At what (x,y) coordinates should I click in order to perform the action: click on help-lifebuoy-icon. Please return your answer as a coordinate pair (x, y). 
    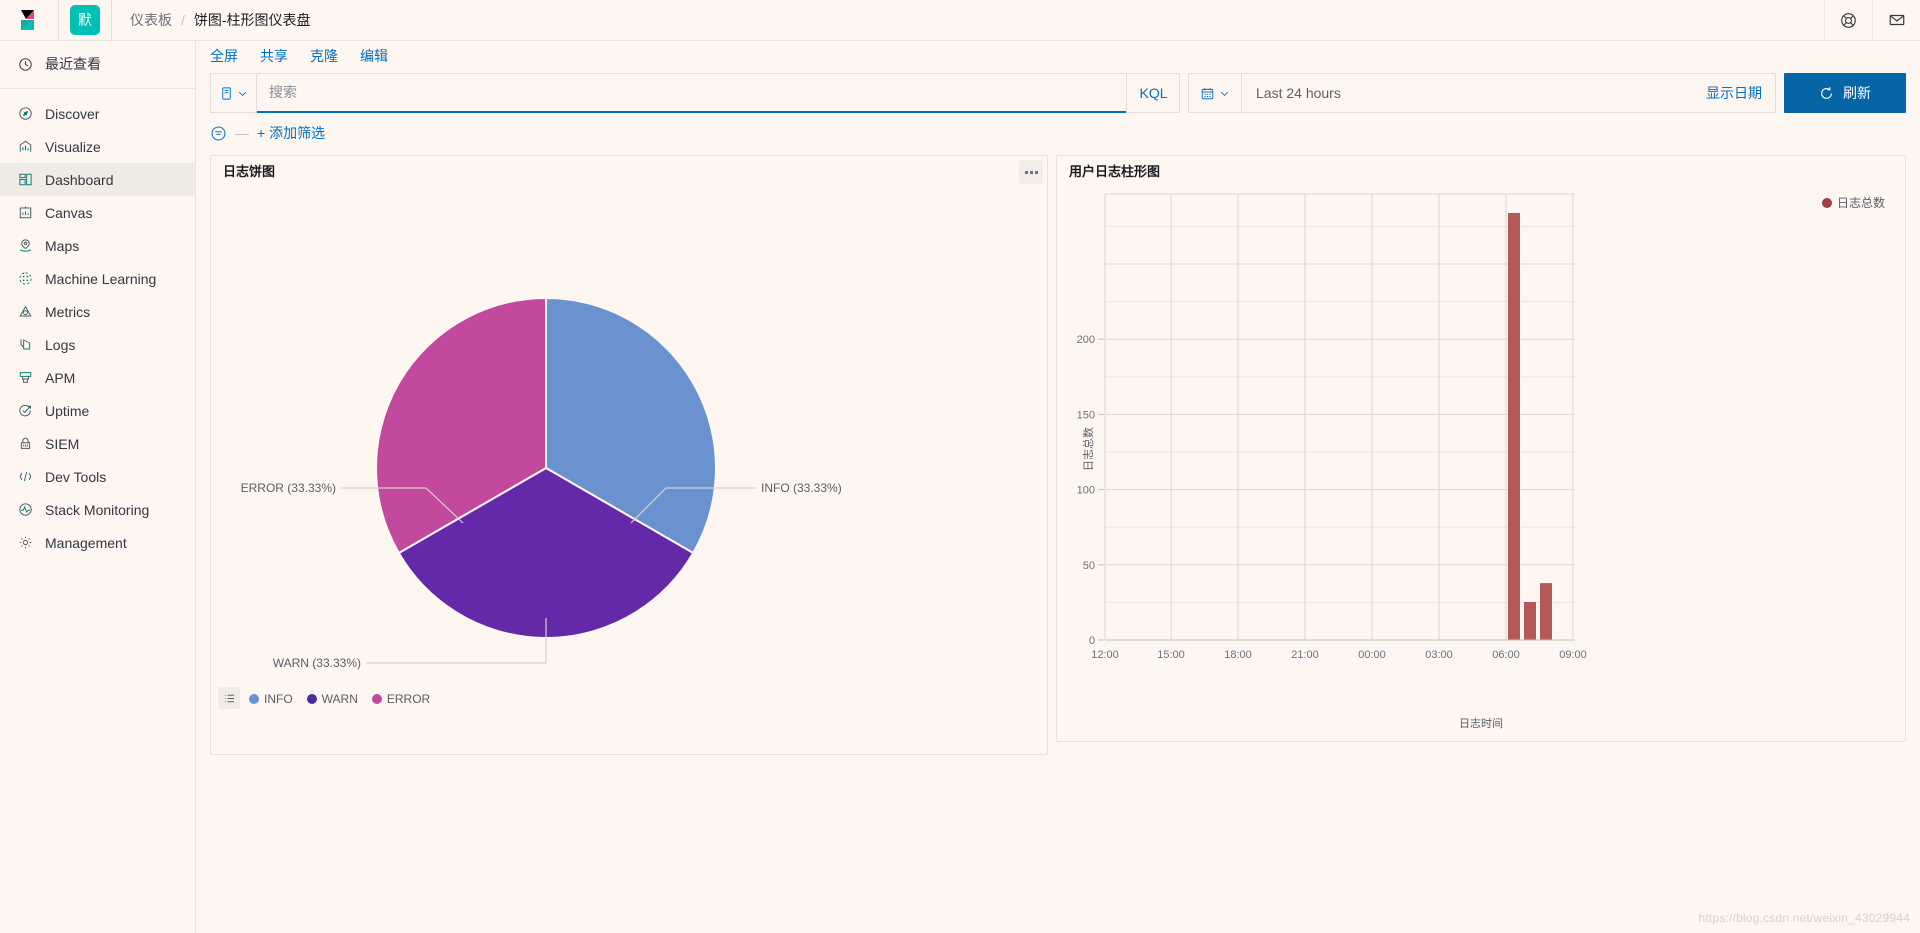
    Looking at the image, I should click on (1848, 20).